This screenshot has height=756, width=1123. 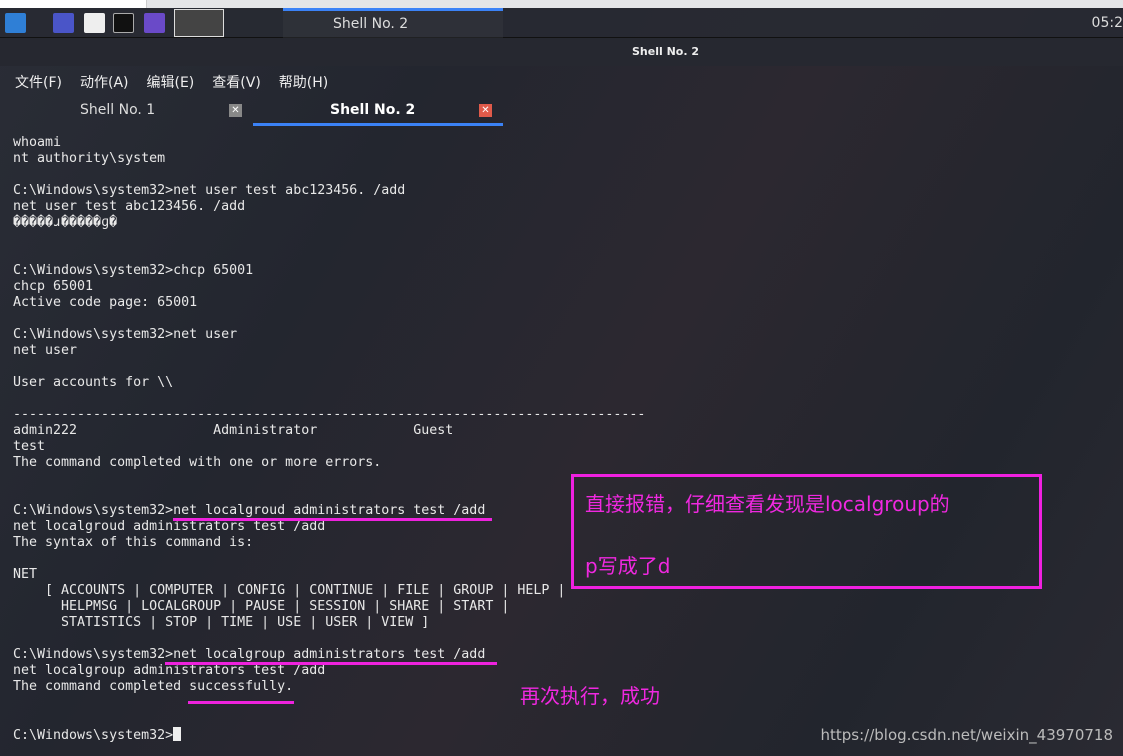 I want to click on tab-shell-2: Shell No. 2 ✕, so click(x=378, y=111).